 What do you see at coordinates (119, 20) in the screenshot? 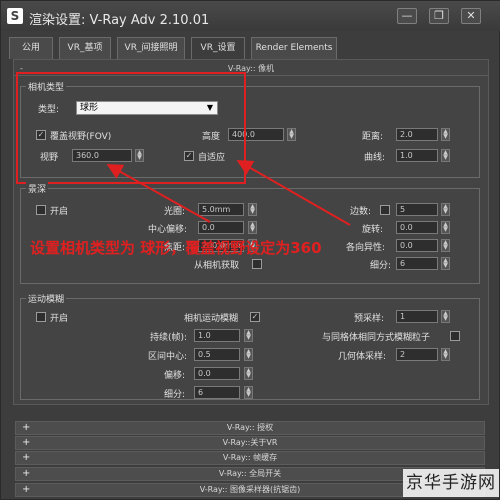
I see `window-title: 渲染设置: V-Ray Adv 2.10.01` at bounding box center [119, 20].